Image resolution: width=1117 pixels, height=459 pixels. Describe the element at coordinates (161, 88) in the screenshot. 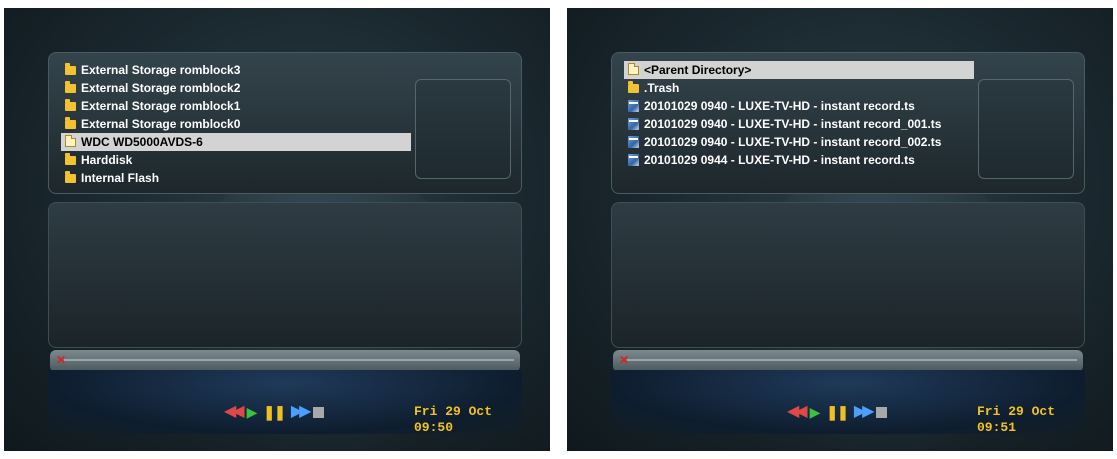

I see `list-item-label: External Storage romblock2` at that location.